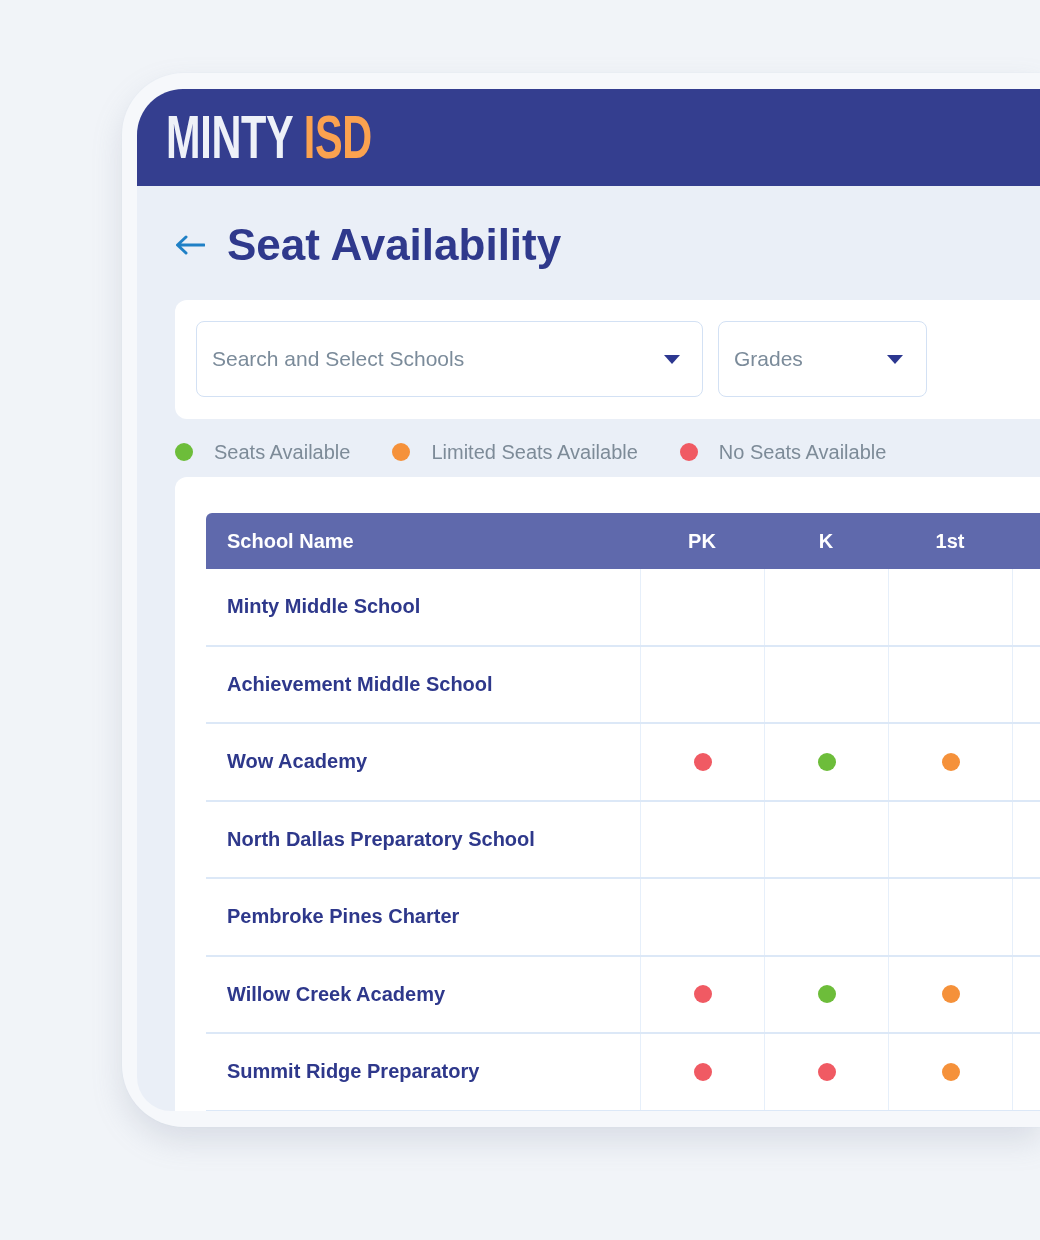 The image size is (1040, 1240). What do you see at coordinates (282, 452) in the screenshot?
I see `legend-label: Seats Available` at bounding box center [282, 452].